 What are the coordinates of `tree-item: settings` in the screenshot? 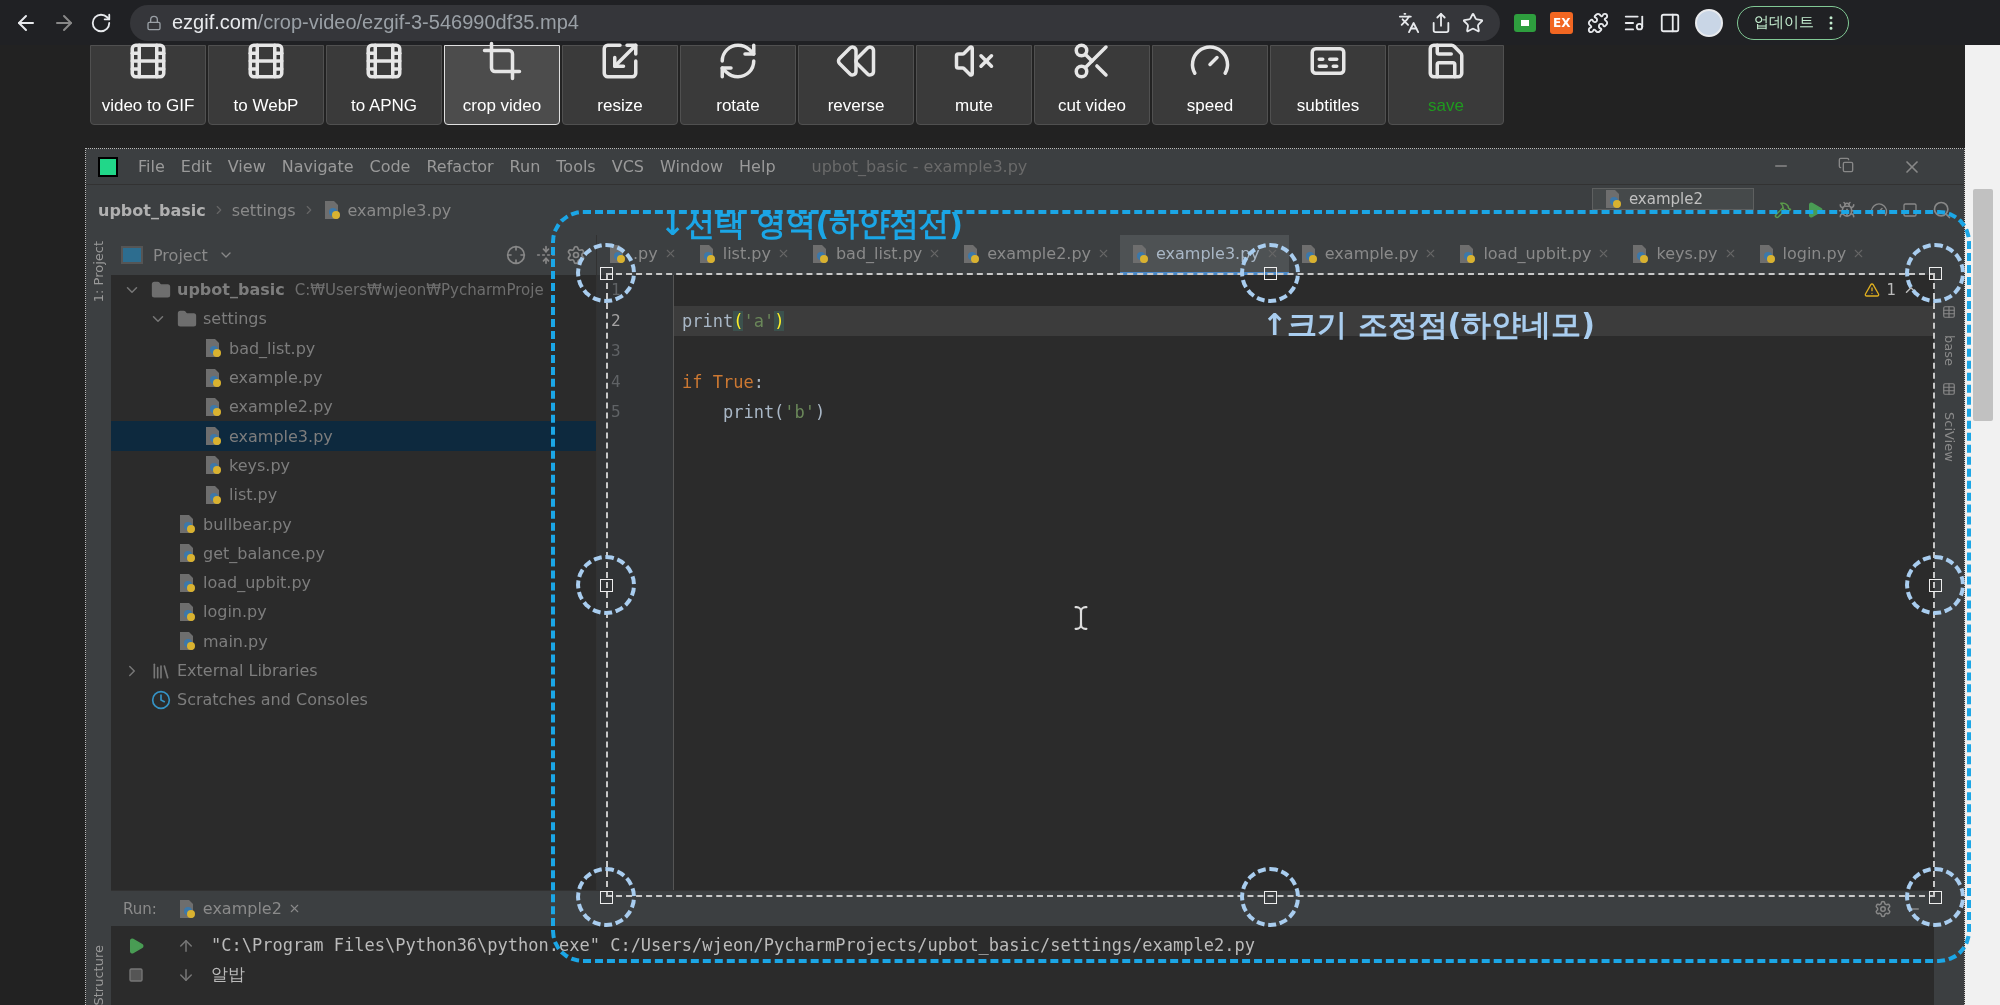 It's located at (353, 319).